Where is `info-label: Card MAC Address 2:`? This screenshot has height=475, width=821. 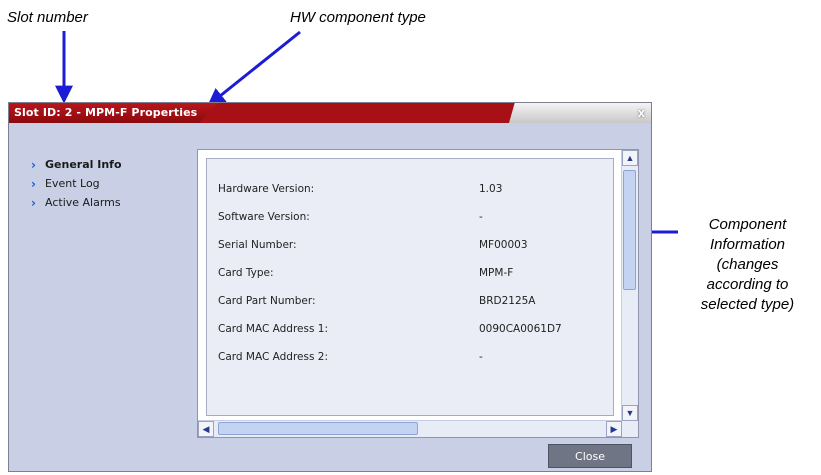 info-label: Card MAC Address 2: is located at coordinates (273, 357).